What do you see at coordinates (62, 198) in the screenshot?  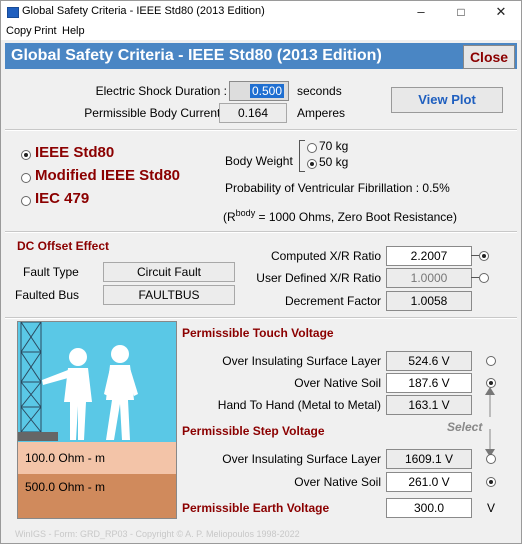 I see `iec-479-label: IEC 479` at bounding box center [62, 198].